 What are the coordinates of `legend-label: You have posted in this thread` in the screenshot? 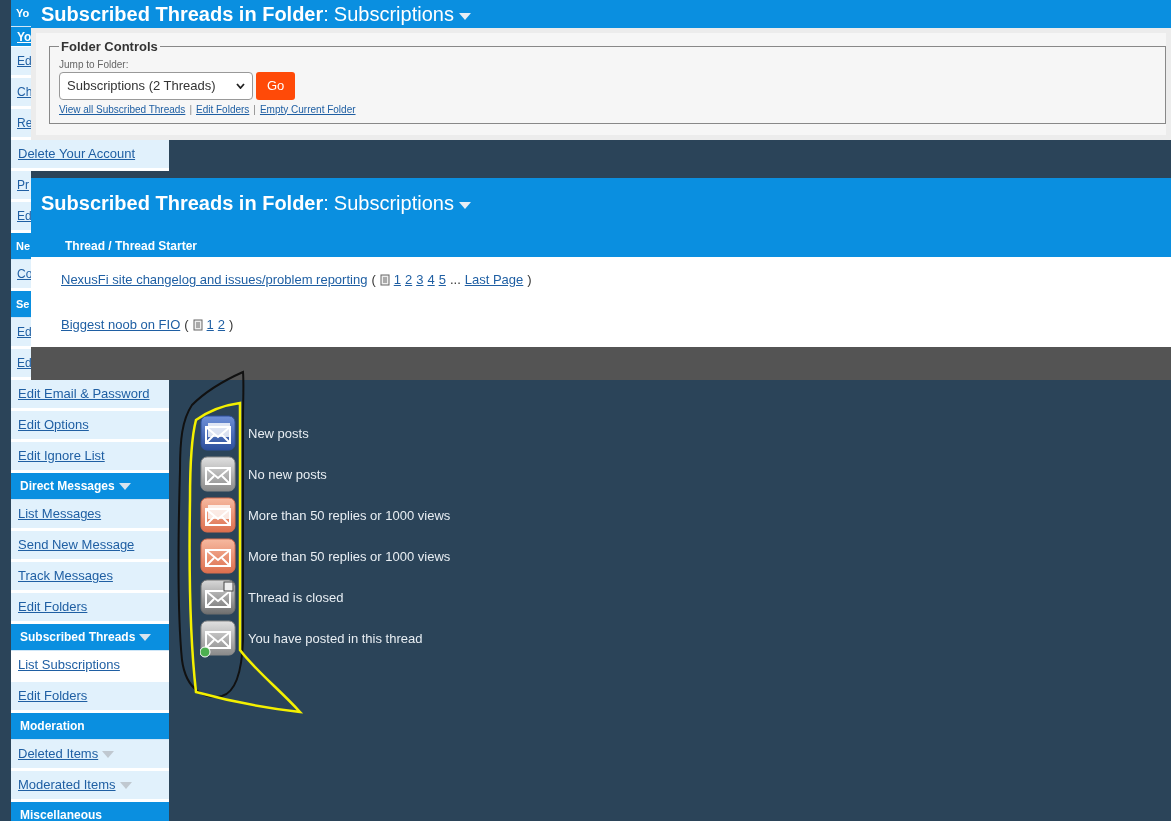 It's located at (335, 638).